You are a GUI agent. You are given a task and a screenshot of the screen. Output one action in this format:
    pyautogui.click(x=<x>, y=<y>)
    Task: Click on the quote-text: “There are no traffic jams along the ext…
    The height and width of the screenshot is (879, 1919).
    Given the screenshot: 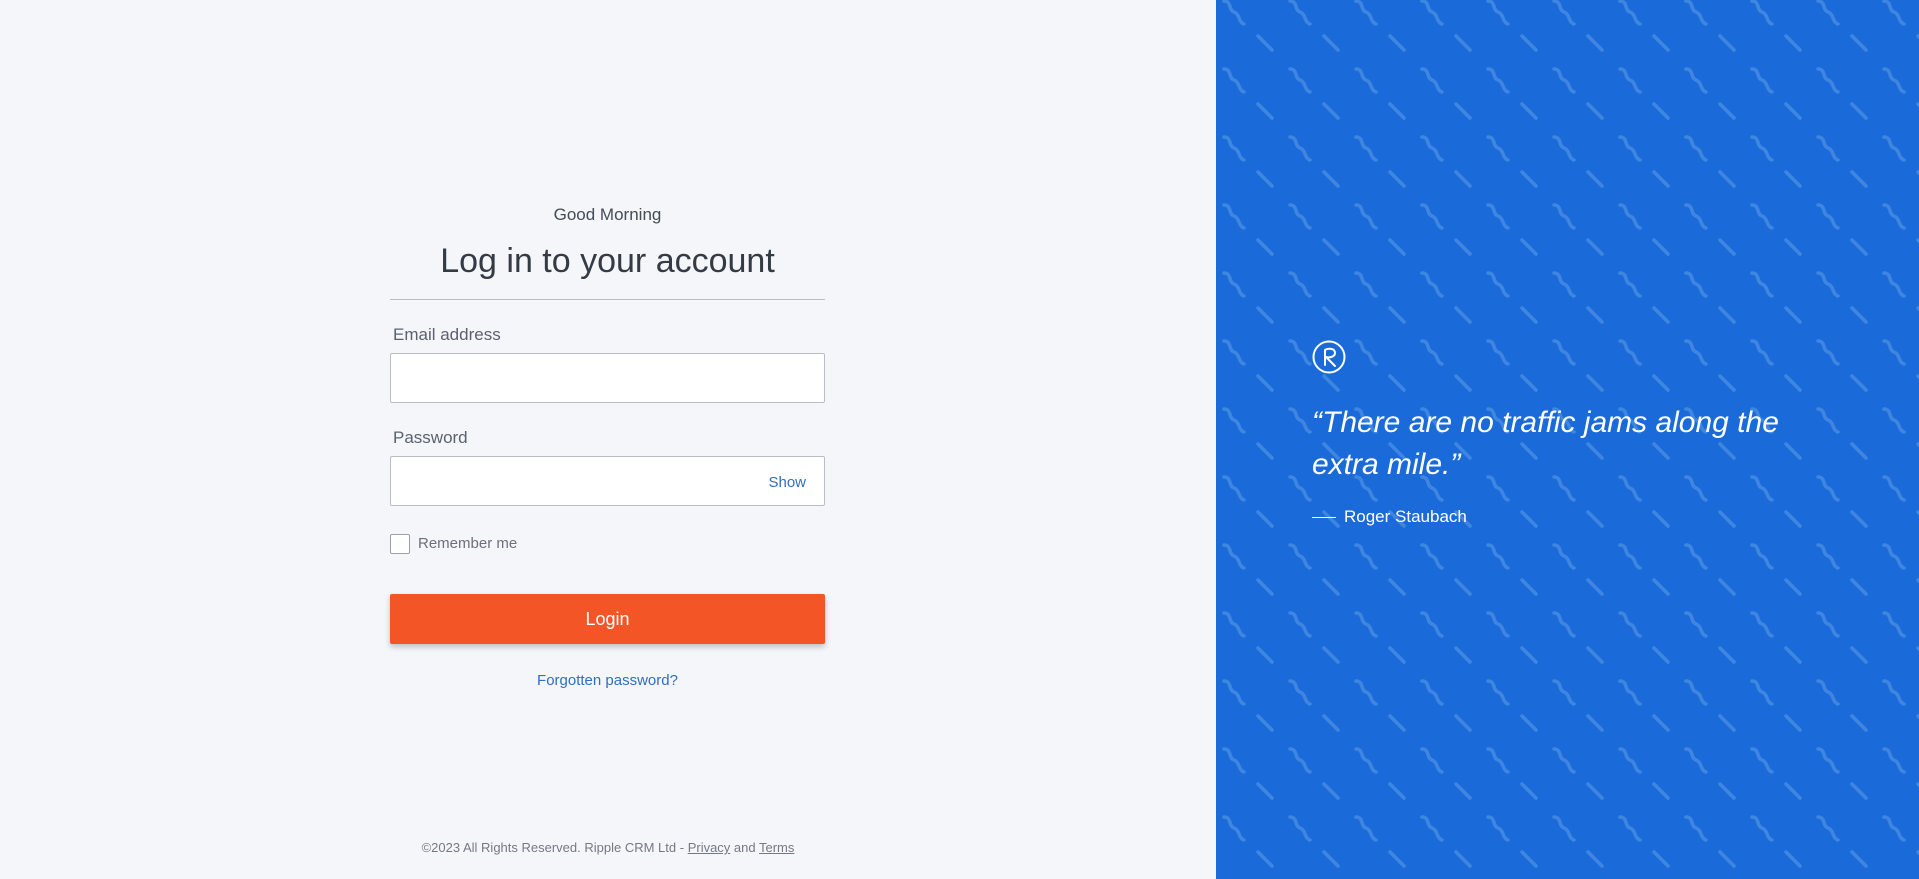 What is the action you would take?
    pyautogui.click(x=1545, y=443)
    